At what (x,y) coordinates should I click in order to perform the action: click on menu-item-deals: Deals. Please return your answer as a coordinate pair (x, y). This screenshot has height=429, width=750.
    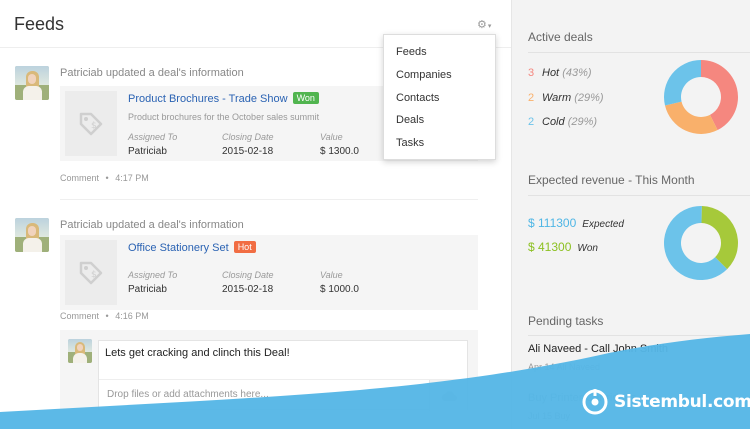
    Looking at the image, I should click on (410, 120).